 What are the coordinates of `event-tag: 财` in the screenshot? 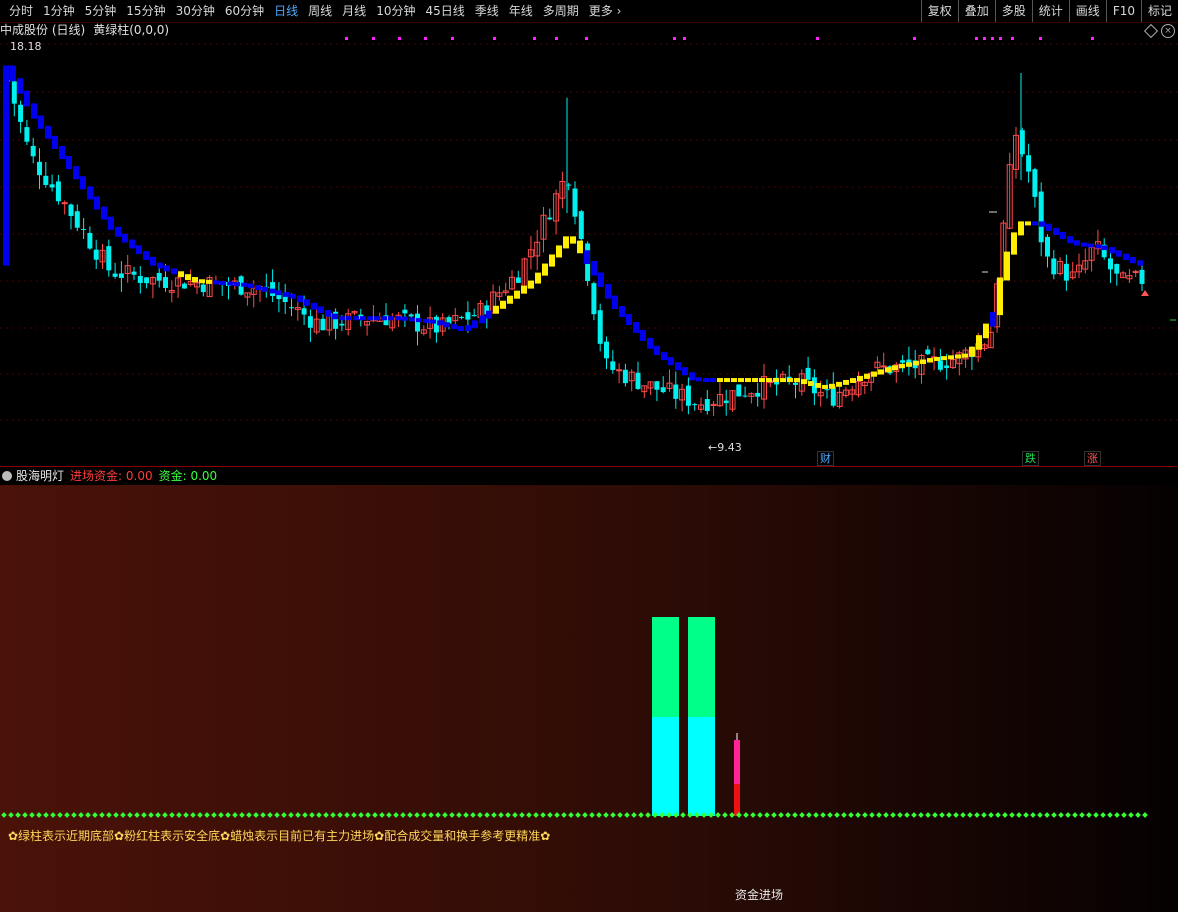 It's located at (825, 458).